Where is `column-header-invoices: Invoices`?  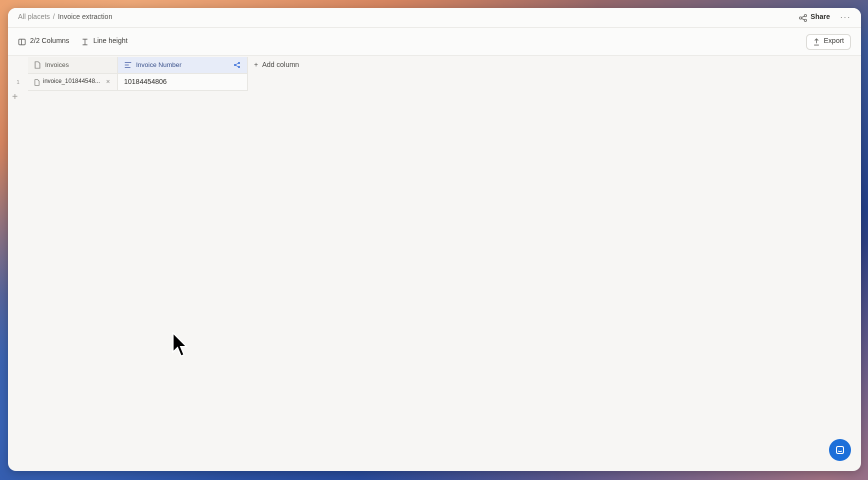 column-header-invoices: Invoices is located at coordinates (73, 65).